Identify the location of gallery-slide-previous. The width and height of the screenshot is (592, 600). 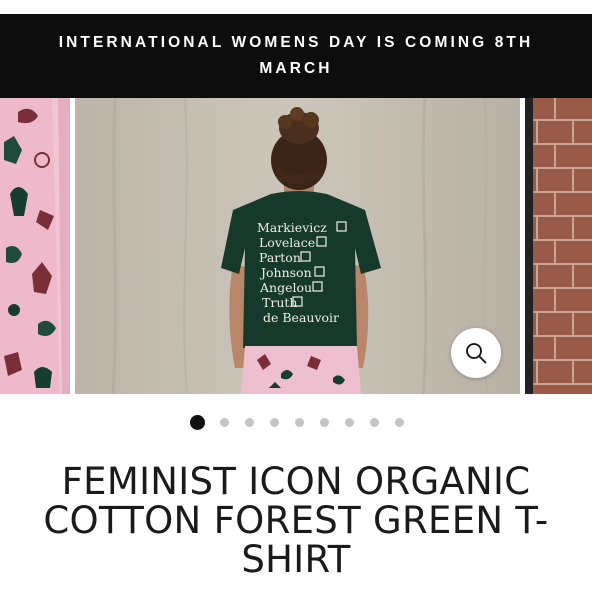
(35, 246).